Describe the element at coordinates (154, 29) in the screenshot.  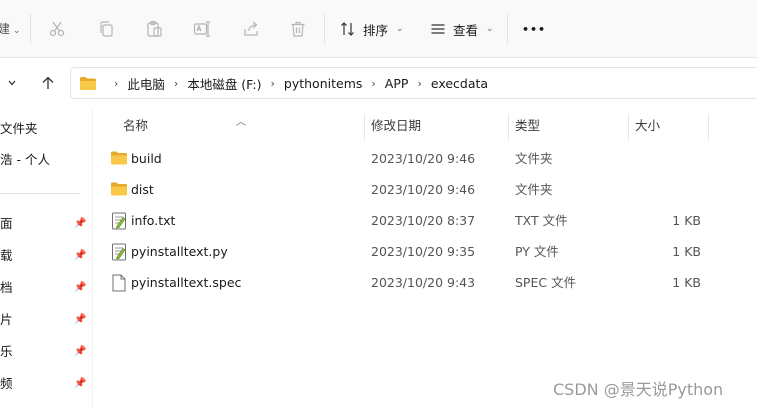
I see `paste-icon` at that location.